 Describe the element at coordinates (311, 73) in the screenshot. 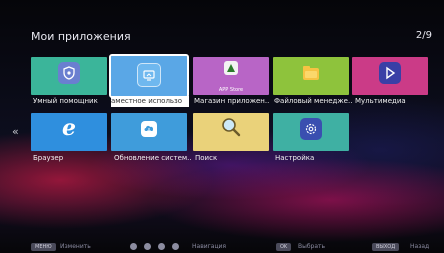

I see `folder-icon` at that location.